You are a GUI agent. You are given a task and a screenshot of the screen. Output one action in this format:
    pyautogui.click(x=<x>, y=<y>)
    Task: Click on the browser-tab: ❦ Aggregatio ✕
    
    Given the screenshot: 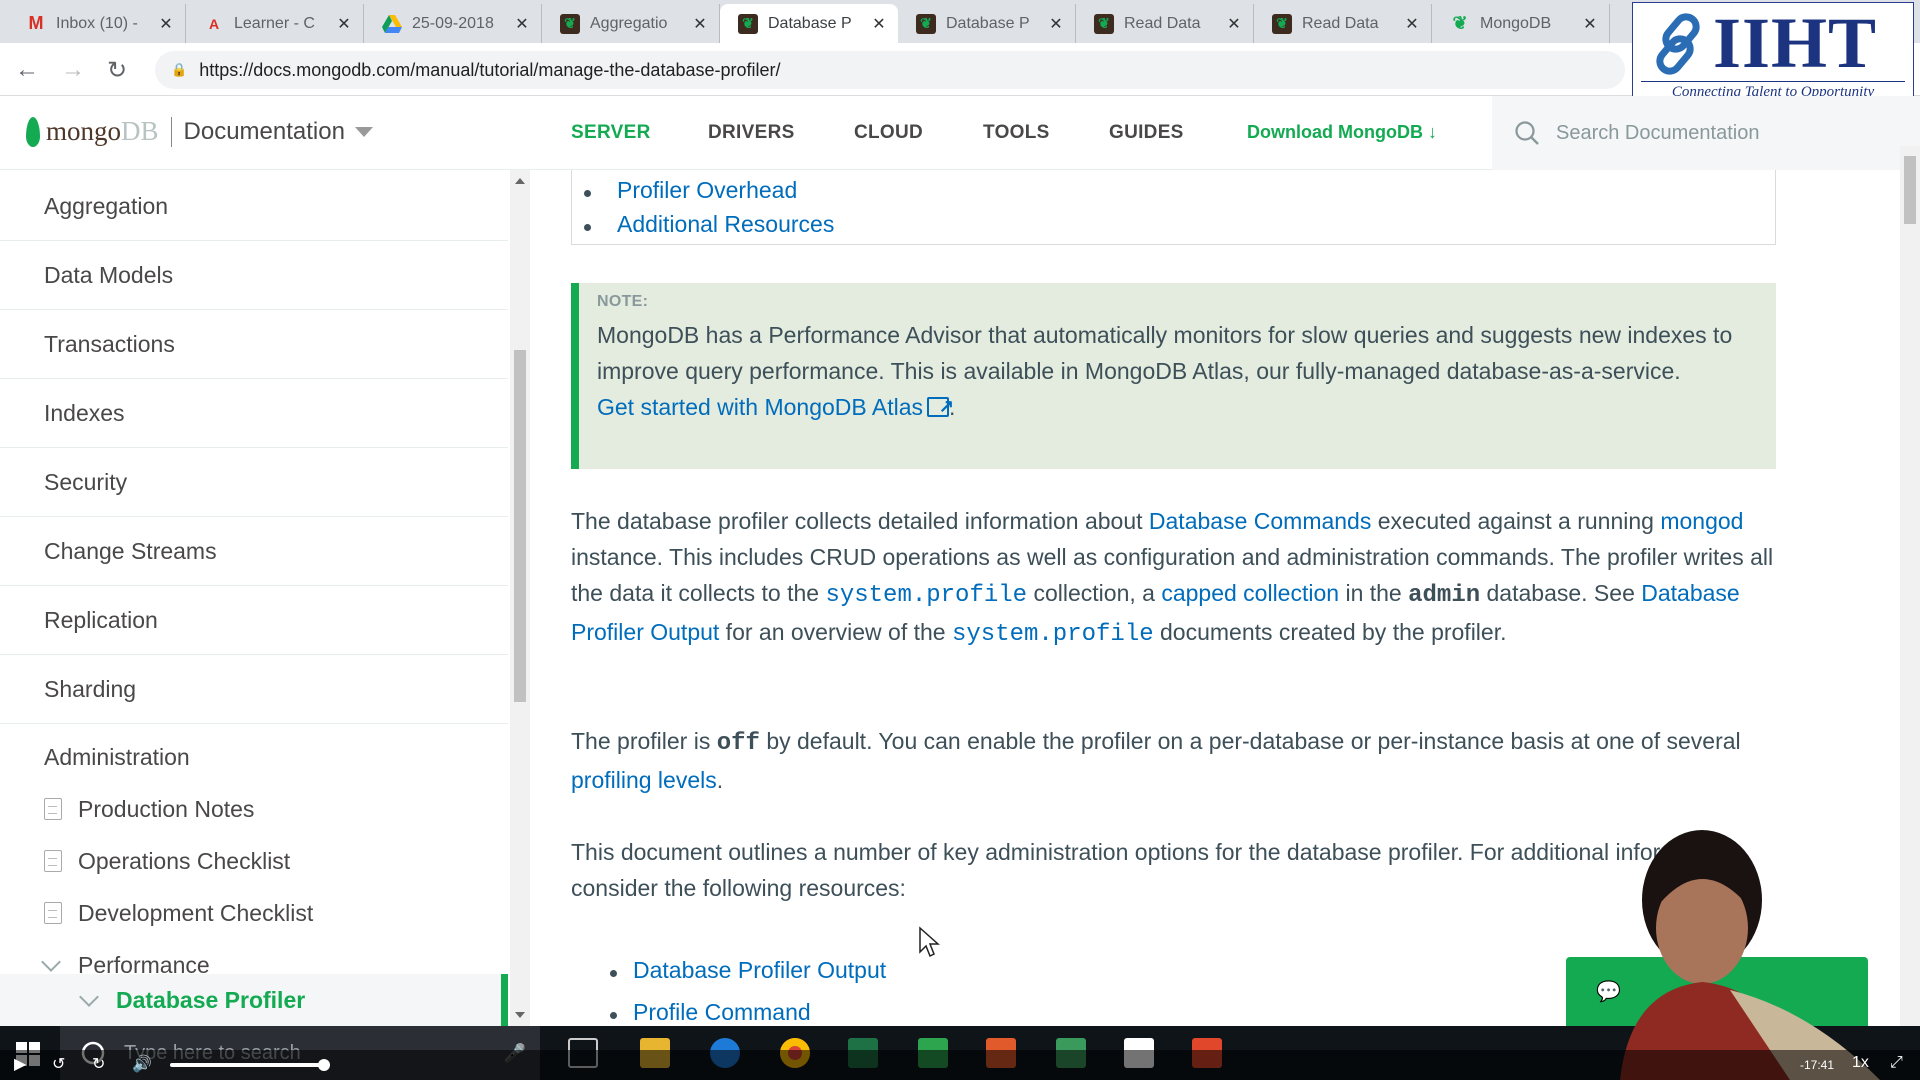 What is the action you would take?
    pyautogui.click(x=631, y=23)
    